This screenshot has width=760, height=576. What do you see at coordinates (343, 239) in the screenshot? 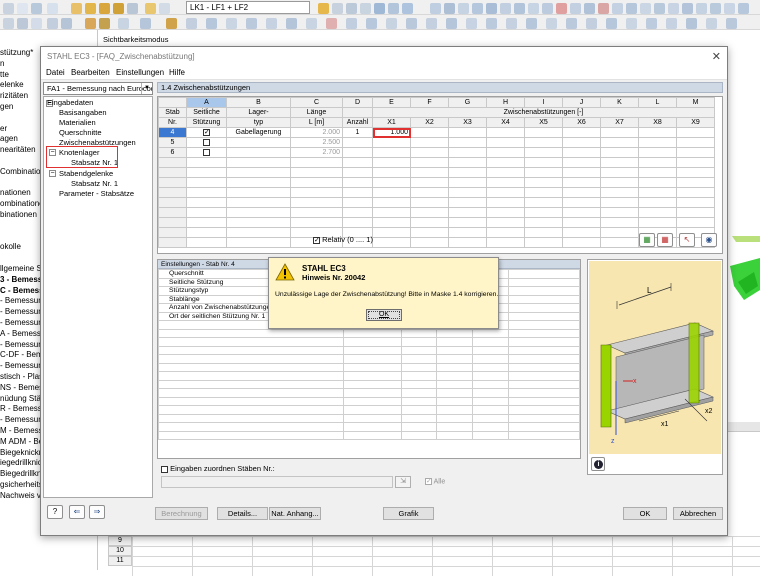
I see `relative-checkbox-row: ✓ Relativ (0 .... 1)` at bounding box center [343, 239].